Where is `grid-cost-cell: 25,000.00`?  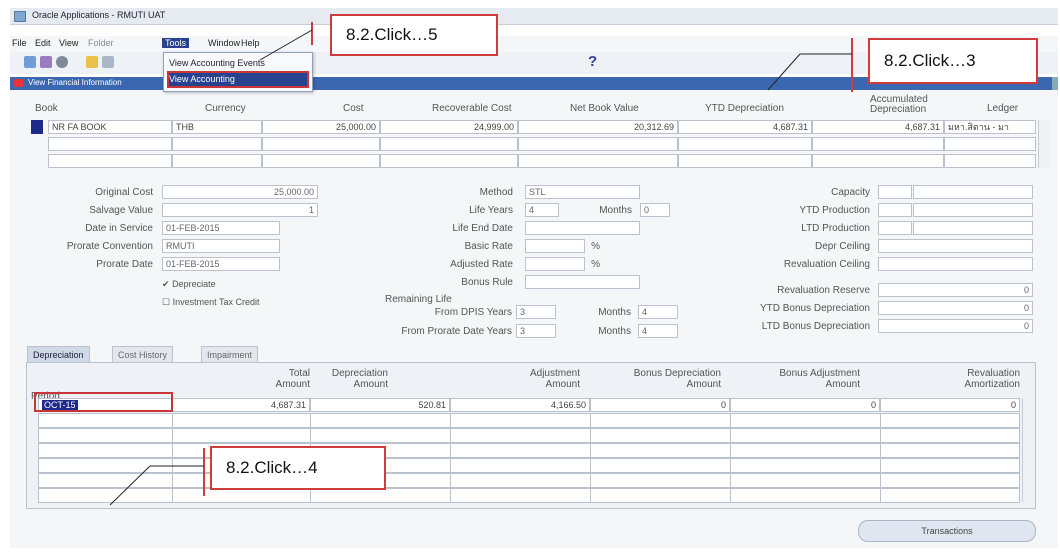
grid-cost-cell: 25,000.00 is located at coordinates (321, 127).